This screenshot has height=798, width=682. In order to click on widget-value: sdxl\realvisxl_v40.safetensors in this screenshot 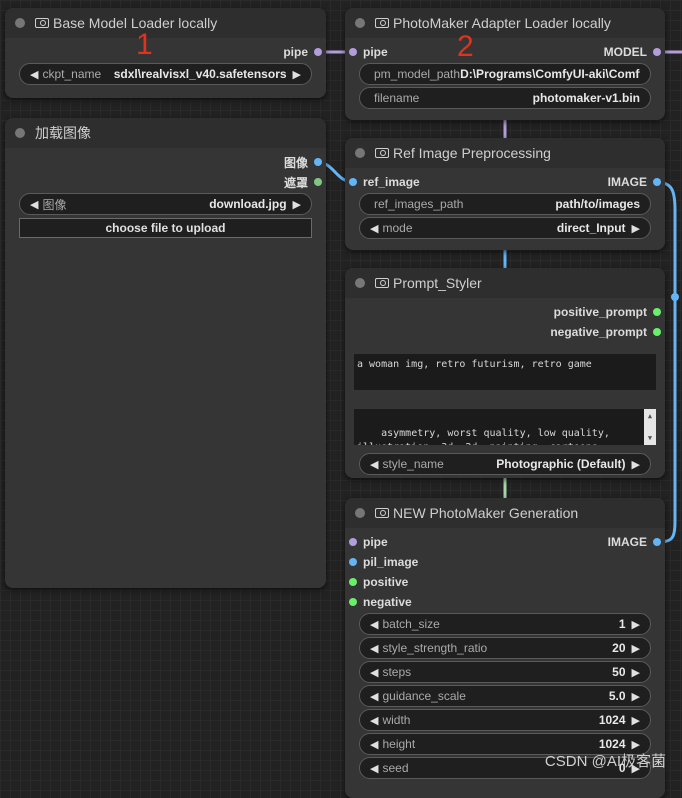, I will do `click(200, 74)`.